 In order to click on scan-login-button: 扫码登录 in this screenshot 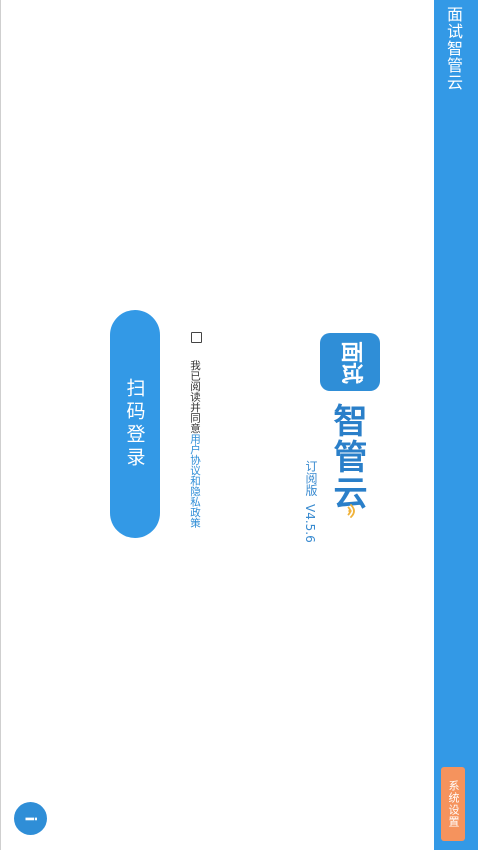, I will do `click(135, 424)`.